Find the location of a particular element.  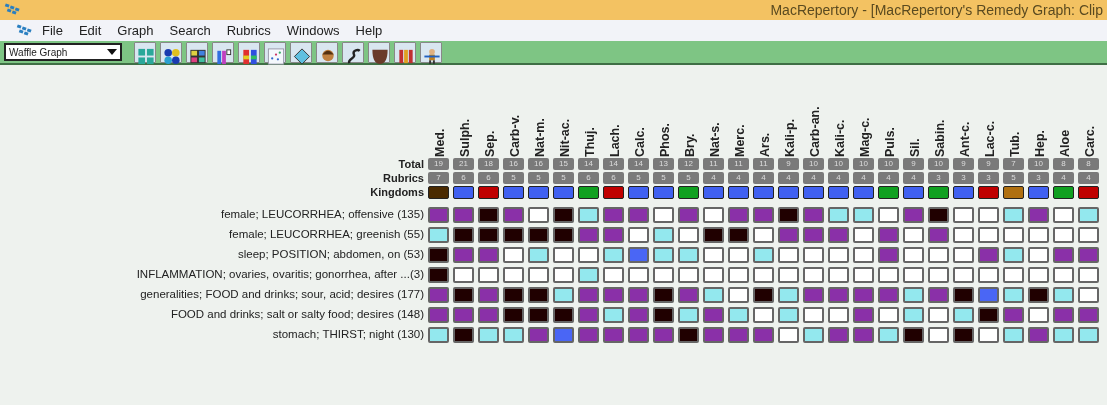

remedy-name: Mag-c. is located at coordinates (865, 114).